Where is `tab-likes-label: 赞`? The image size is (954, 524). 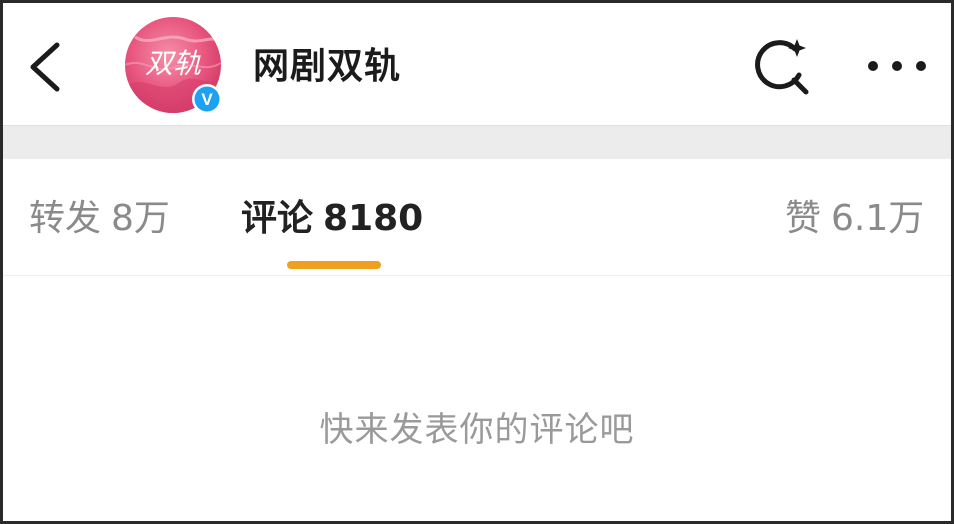 tab-likes-label: 赞 is located at coordinates (803, 218).